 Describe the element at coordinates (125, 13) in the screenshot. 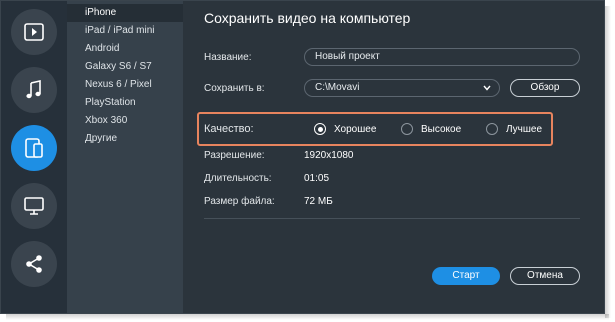

I see `device-item-iphone: iPhone` at that location.